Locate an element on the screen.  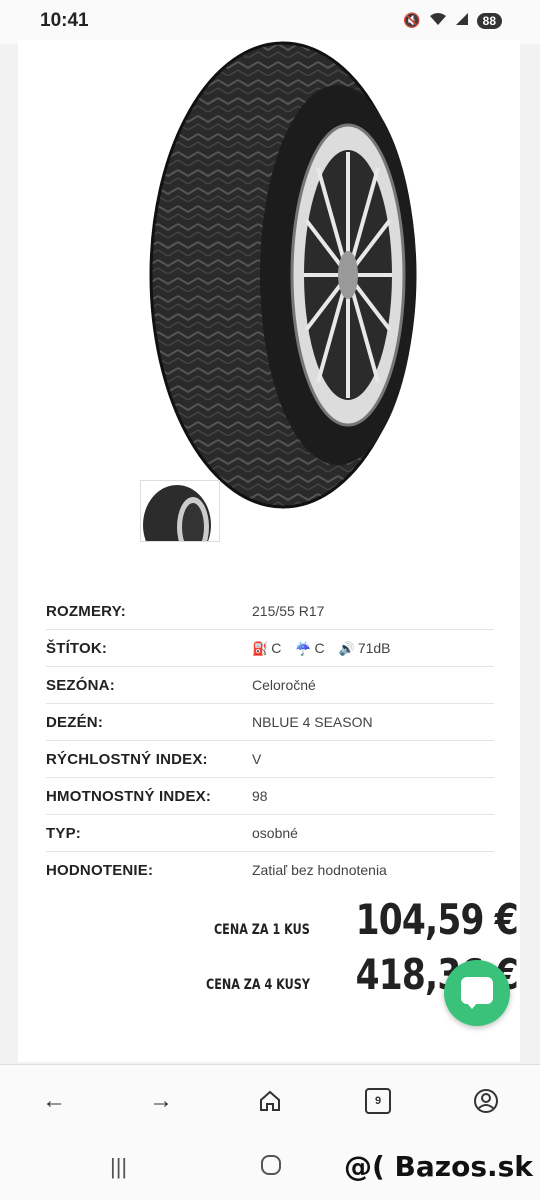
spec-label: ROZMERY: is located at coordinates (86, 611).